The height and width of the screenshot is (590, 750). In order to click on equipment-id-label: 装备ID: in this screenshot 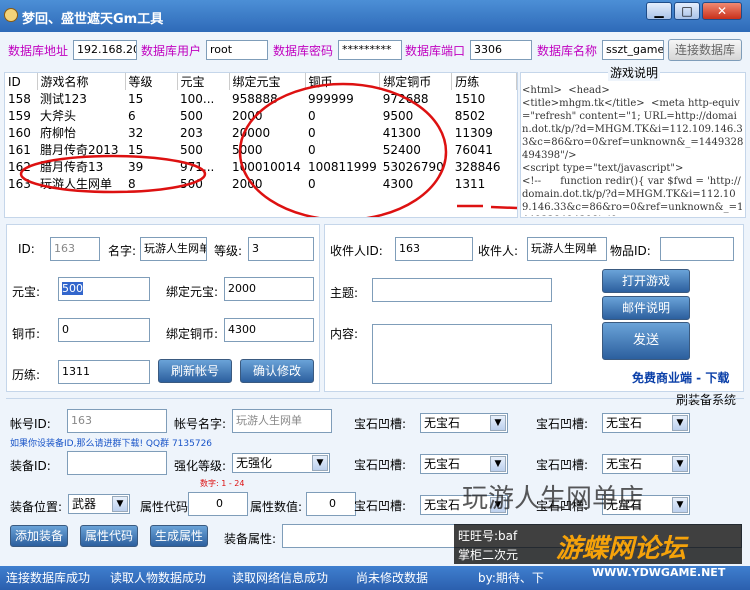, I will do `click(30, 466)`.